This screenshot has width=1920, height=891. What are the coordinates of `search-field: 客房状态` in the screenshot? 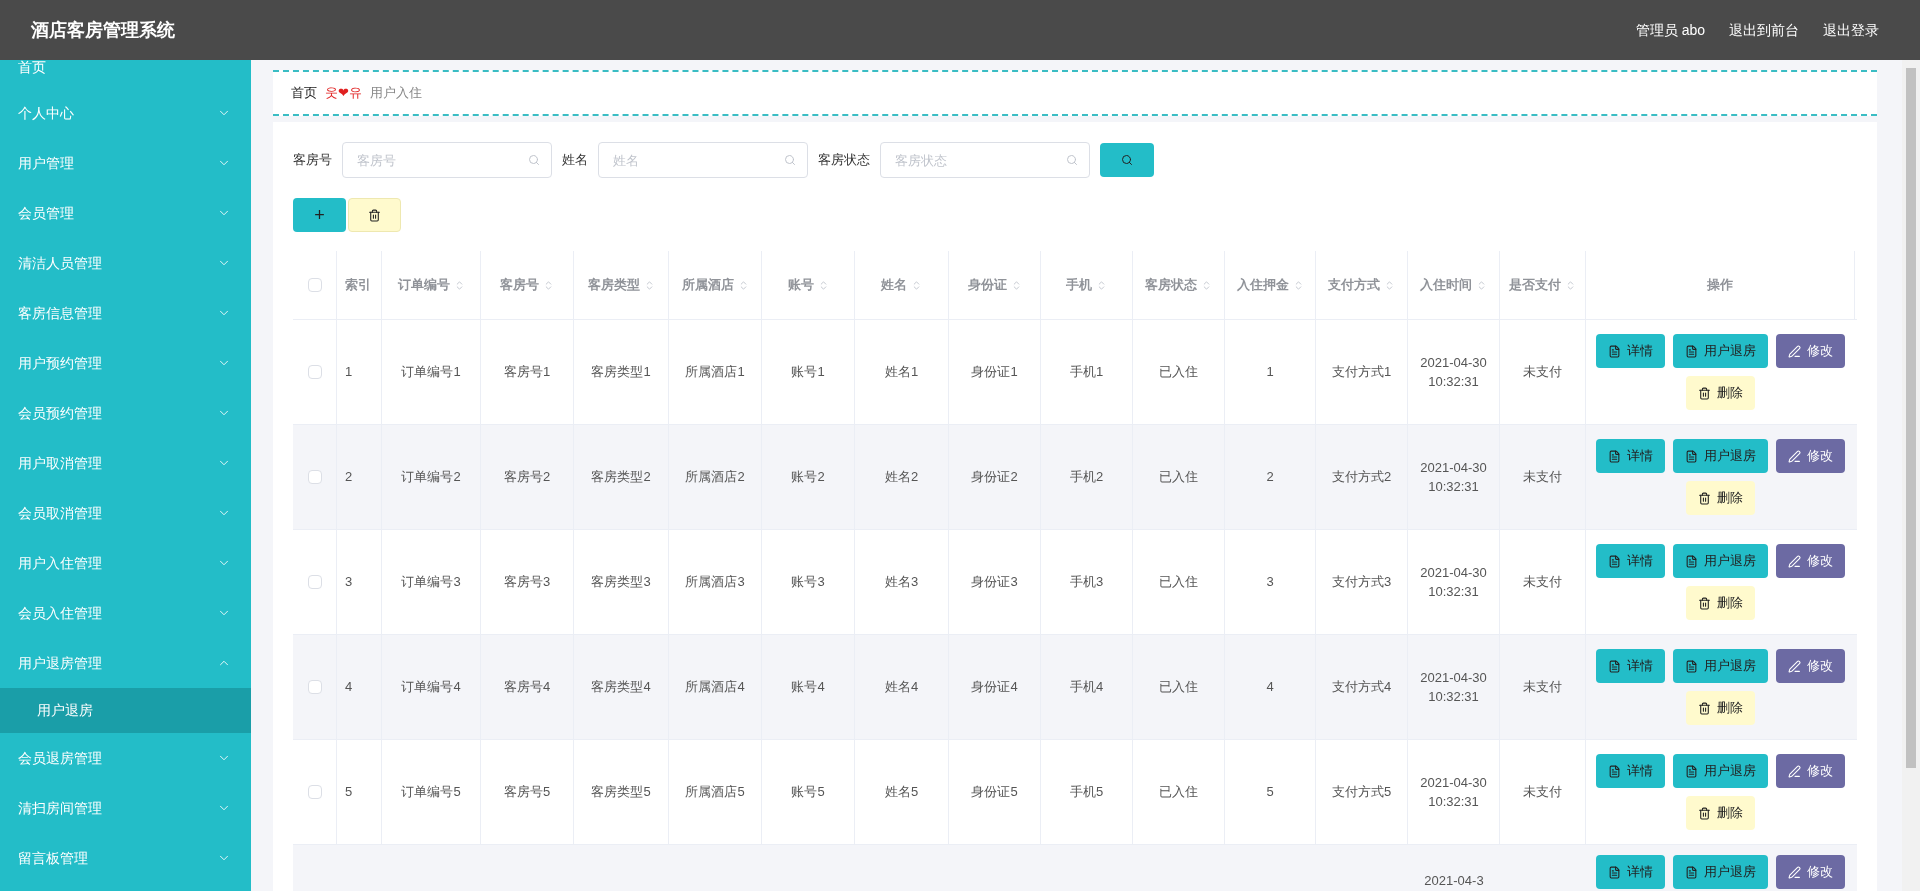 It's located at (985, 160).